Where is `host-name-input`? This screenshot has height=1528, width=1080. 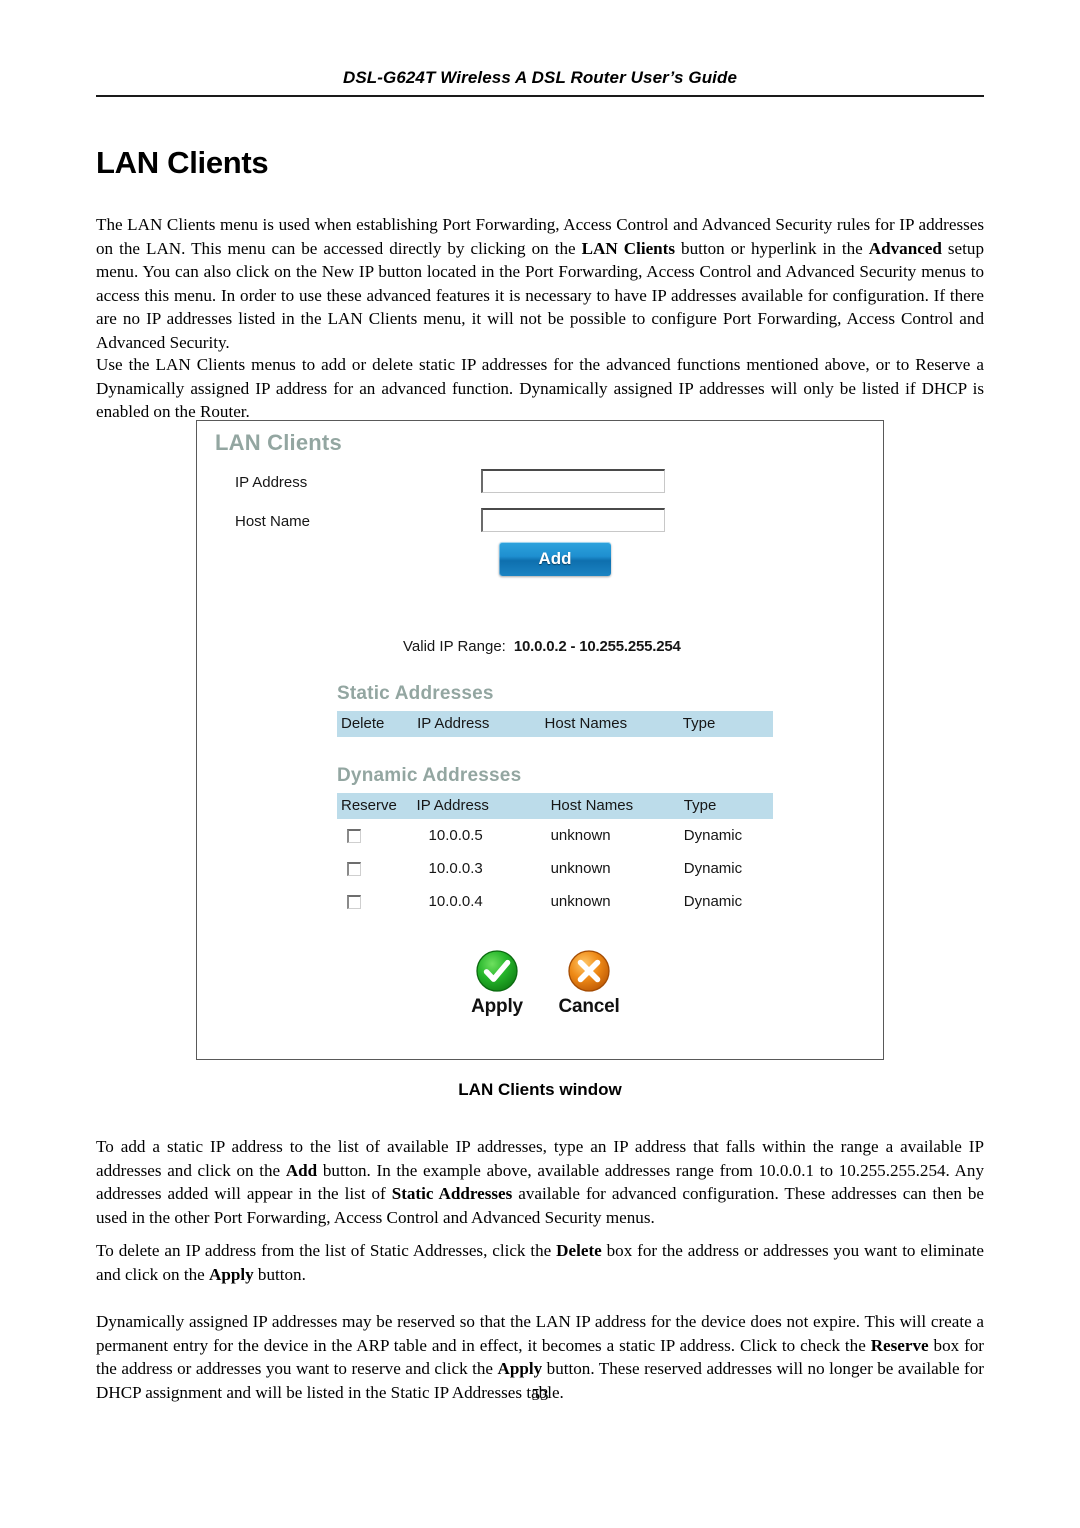
host-name-input is located at coordinates (573, 520).